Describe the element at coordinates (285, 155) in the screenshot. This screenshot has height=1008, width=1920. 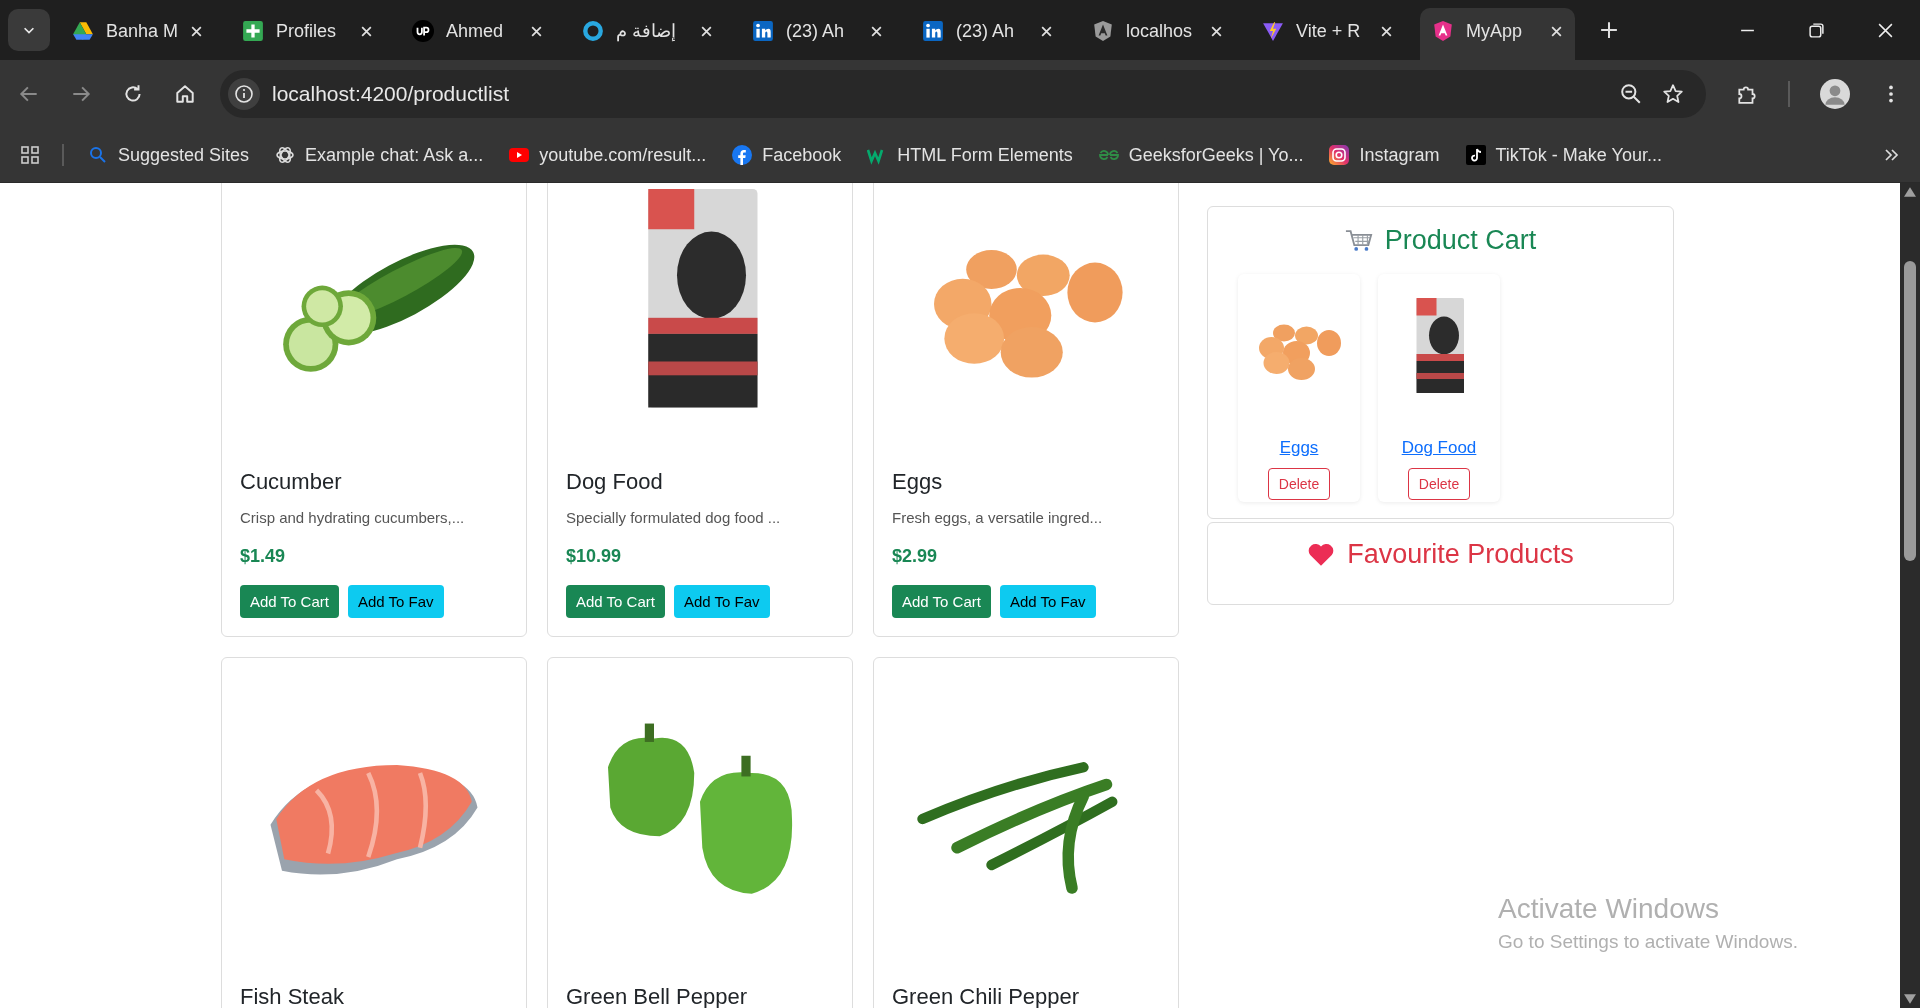
I see `knot-logo-icon` at that location.